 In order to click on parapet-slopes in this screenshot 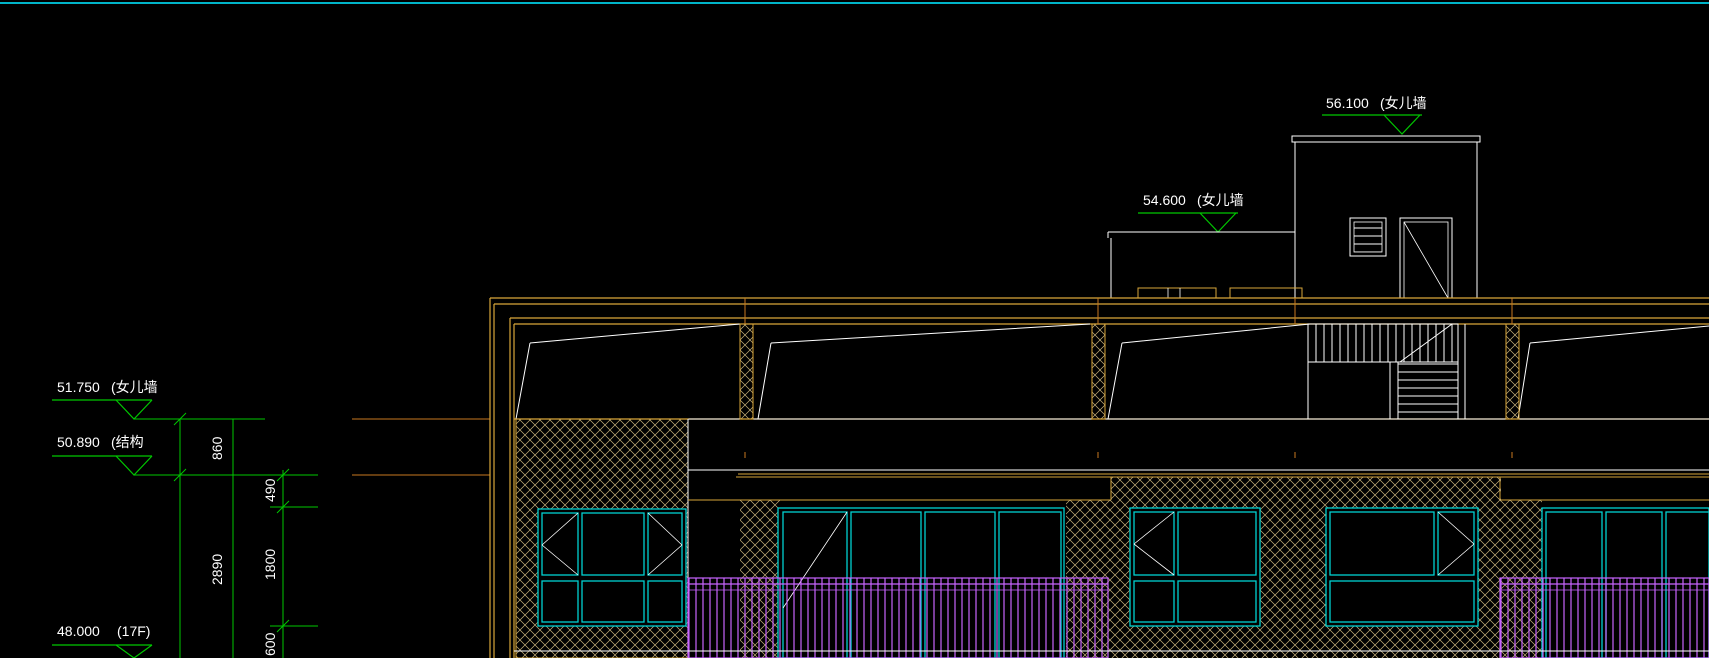, I will do `click(1112, 371)`.